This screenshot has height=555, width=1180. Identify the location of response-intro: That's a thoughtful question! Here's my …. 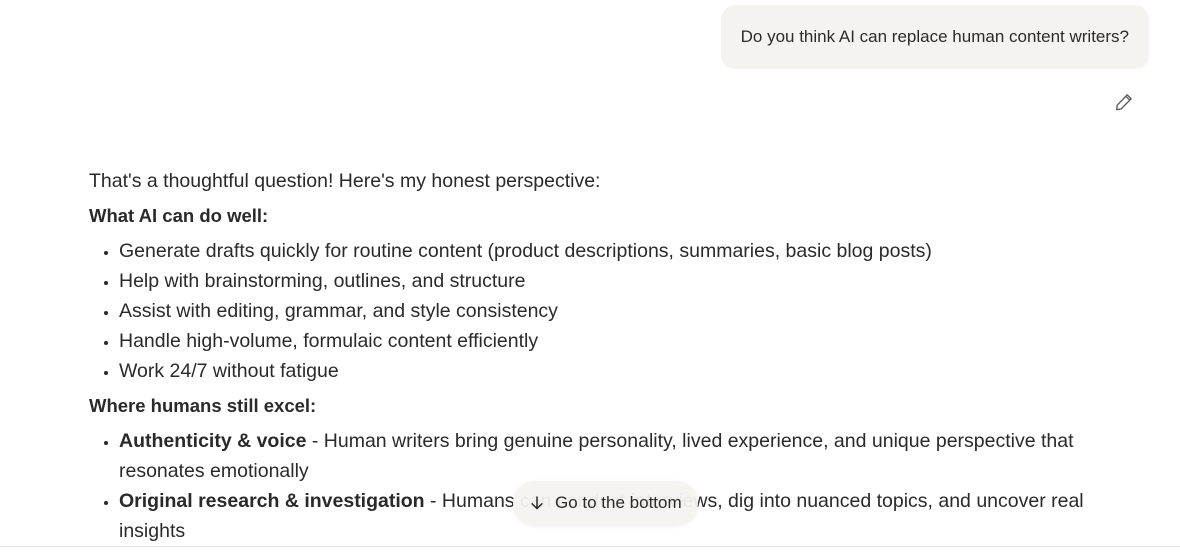
(345, 181).